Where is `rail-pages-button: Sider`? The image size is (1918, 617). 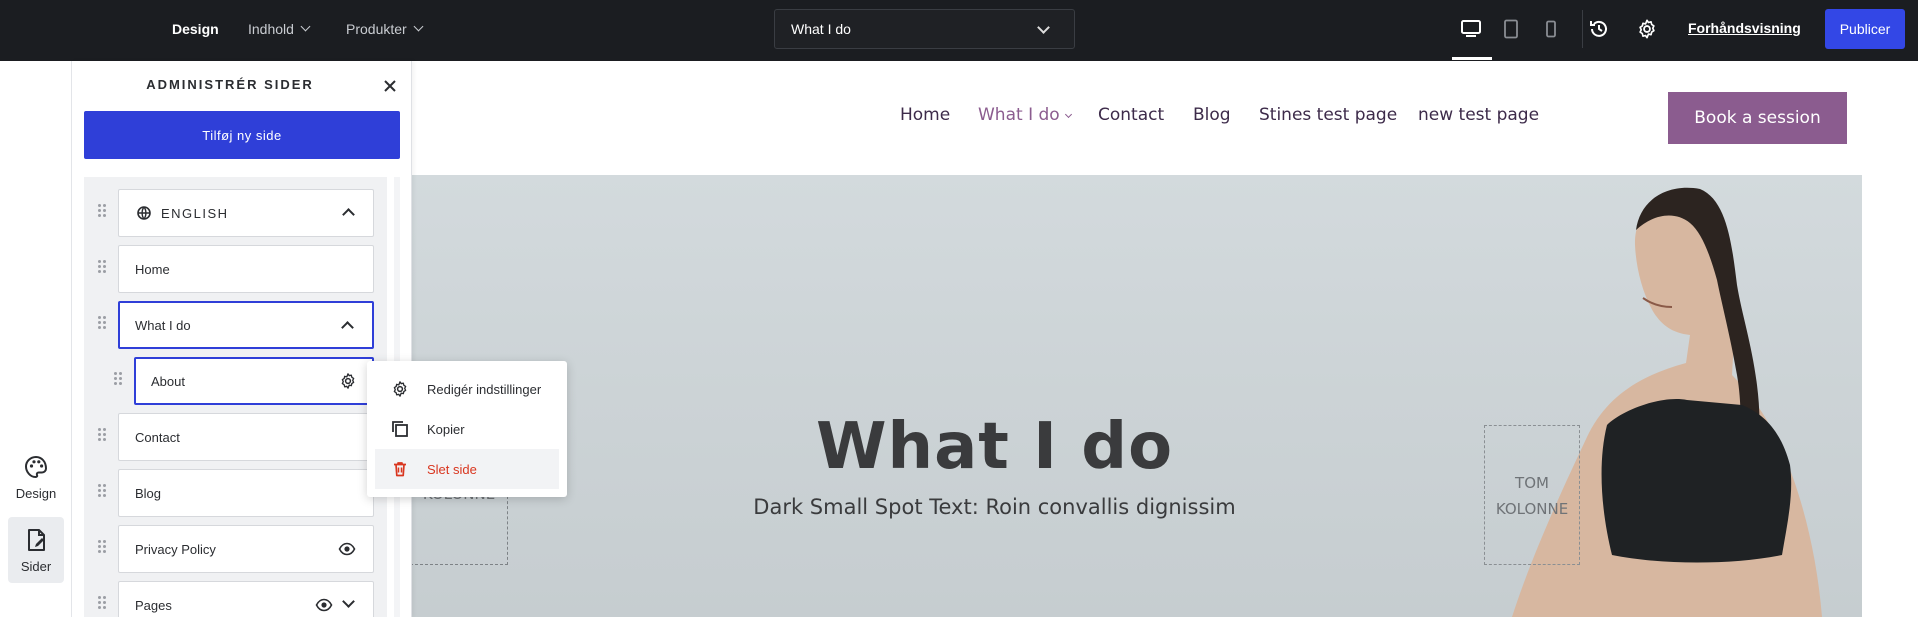
rail-pages-button: Sider is located at coordinates (36, 550).